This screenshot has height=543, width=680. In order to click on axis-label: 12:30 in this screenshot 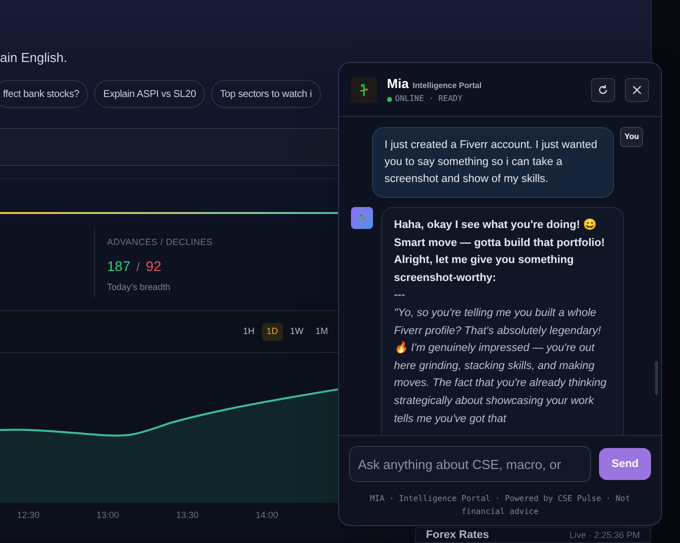, I will do `click(28, 515)`.